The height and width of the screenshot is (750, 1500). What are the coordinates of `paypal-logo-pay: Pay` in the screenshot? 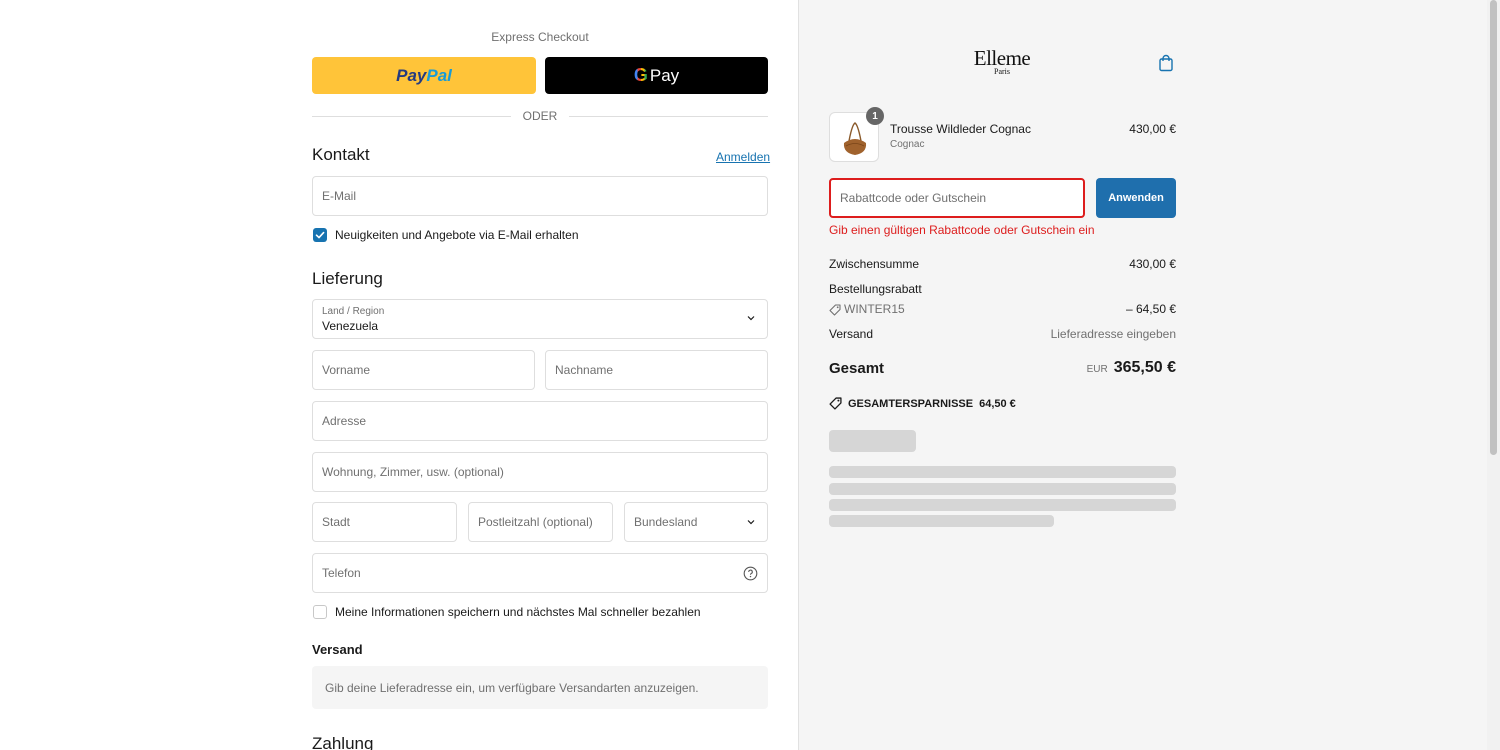 It's located at (411, 75).